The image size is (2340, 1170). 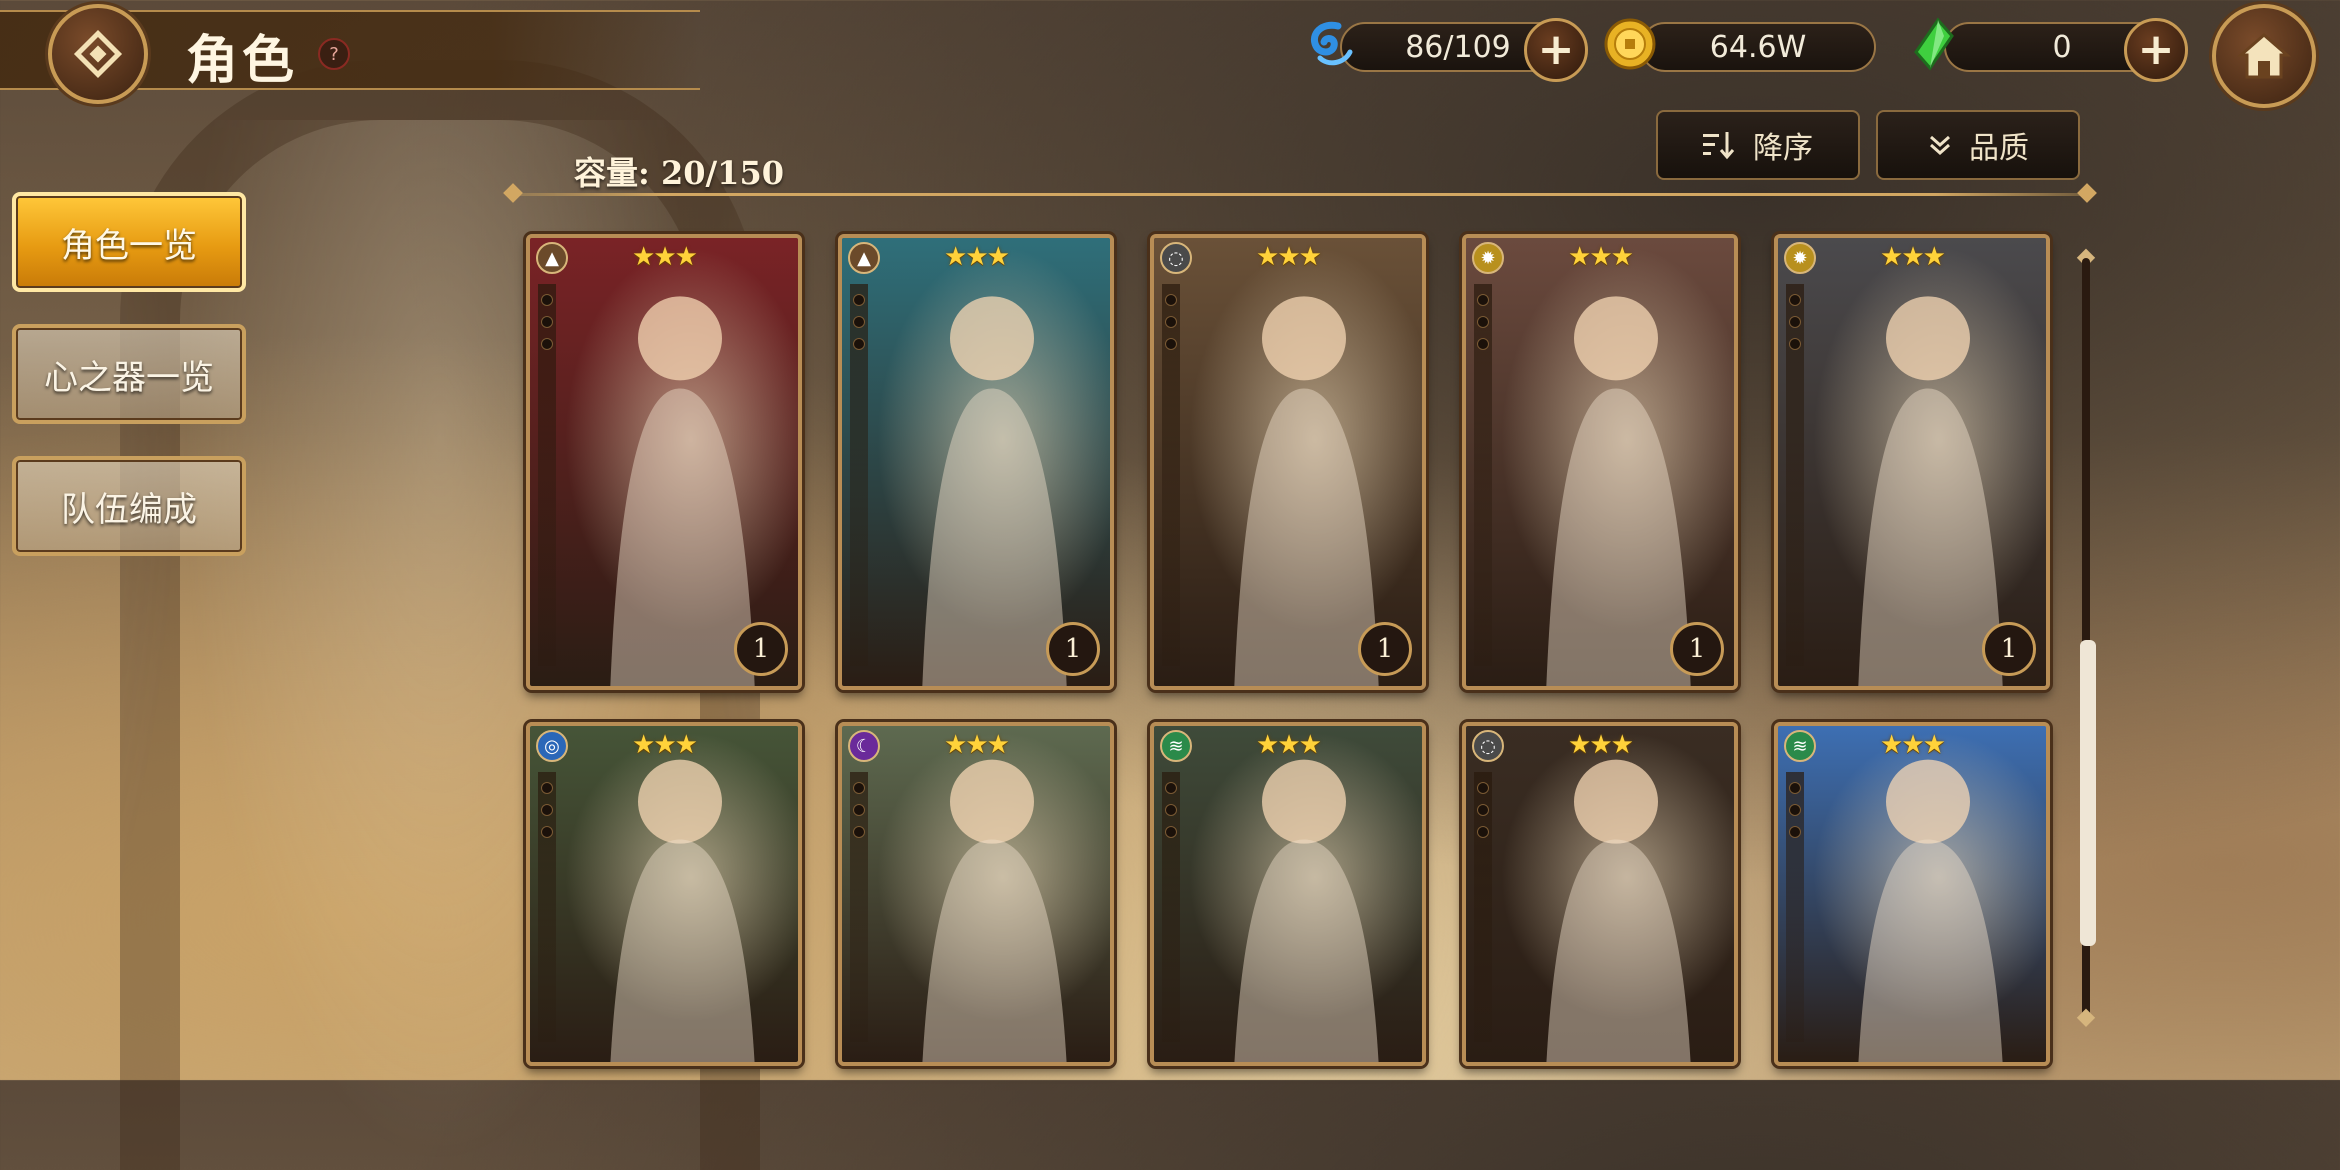 What do you see at coordinates (2062, 47) in the screenshot?
I see `gem-value: 0` at bounding box center [2062, 47].